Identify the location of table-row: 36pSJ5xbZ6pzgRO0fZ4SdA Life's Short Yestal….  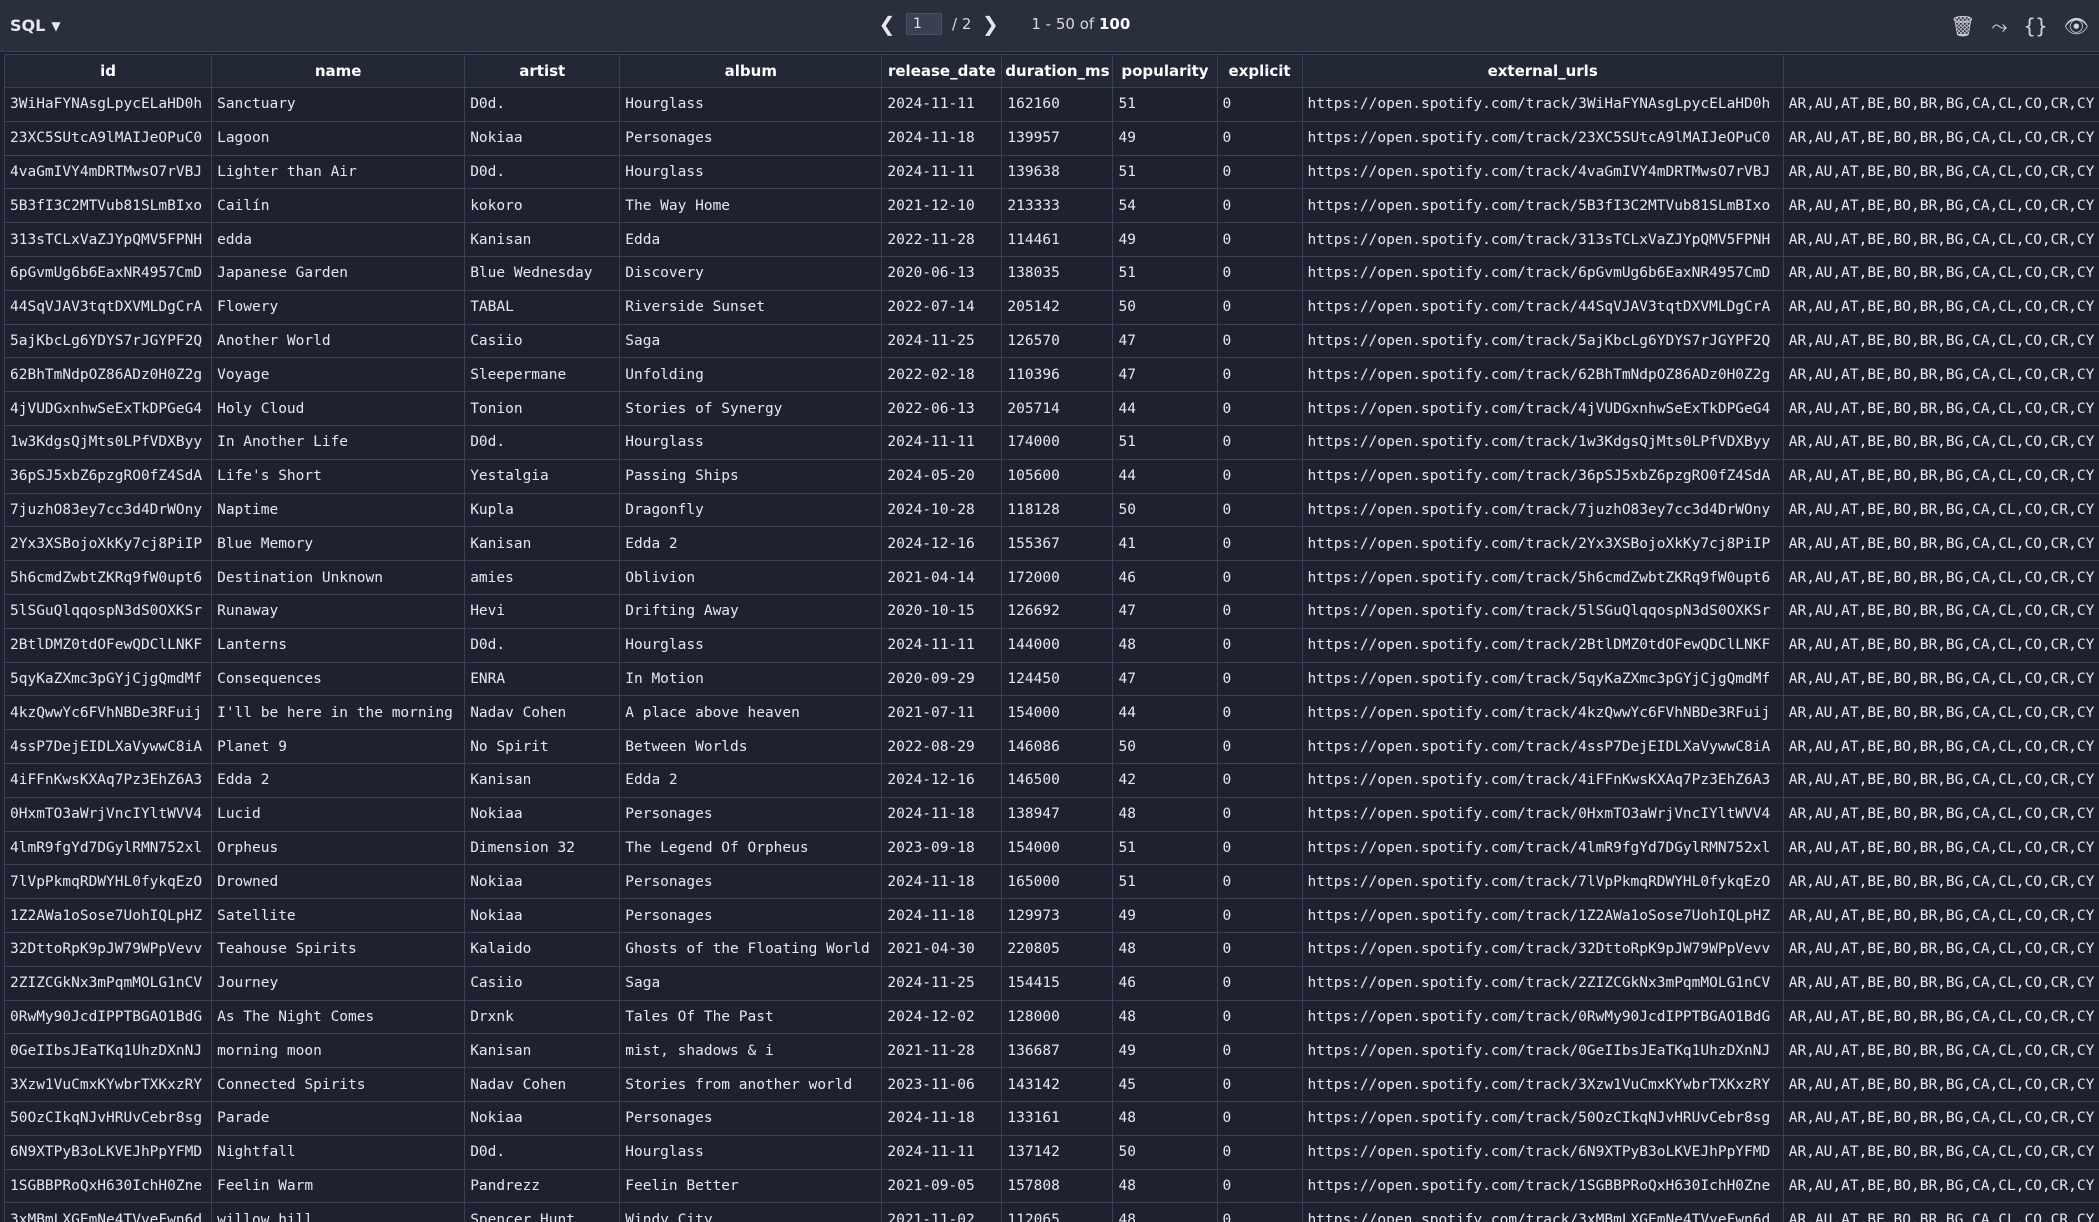
(1051, 476).